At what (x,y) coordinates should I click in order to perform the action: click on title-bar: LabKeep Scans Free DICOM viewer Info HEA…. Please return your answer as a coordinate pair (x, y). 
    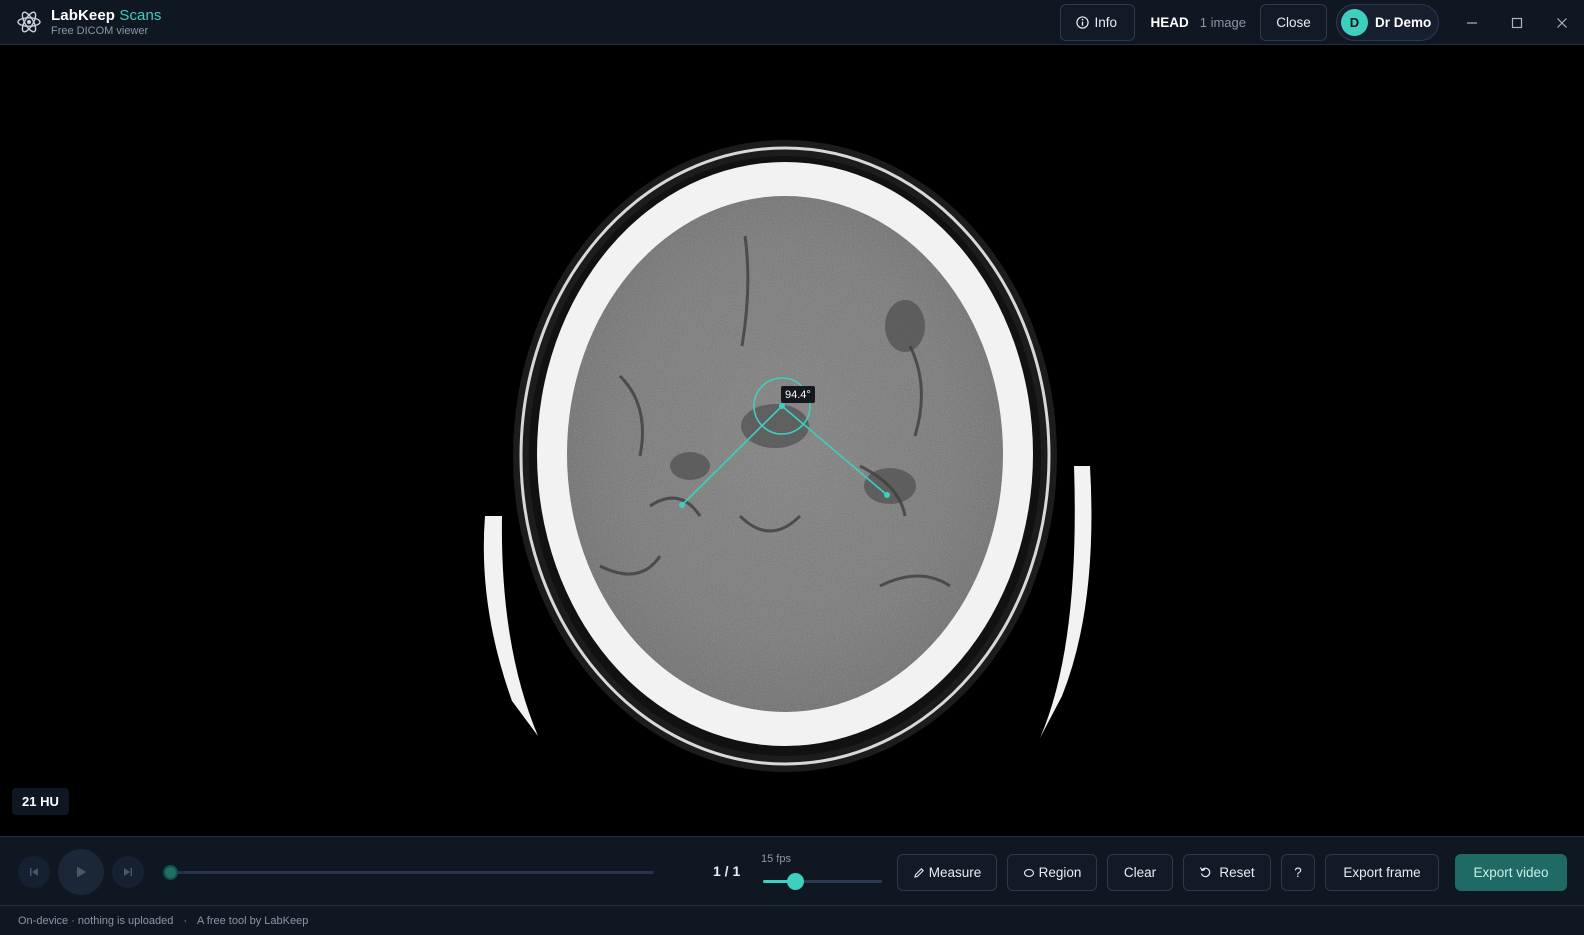
    Looking at the image, I should click on (792, 22).